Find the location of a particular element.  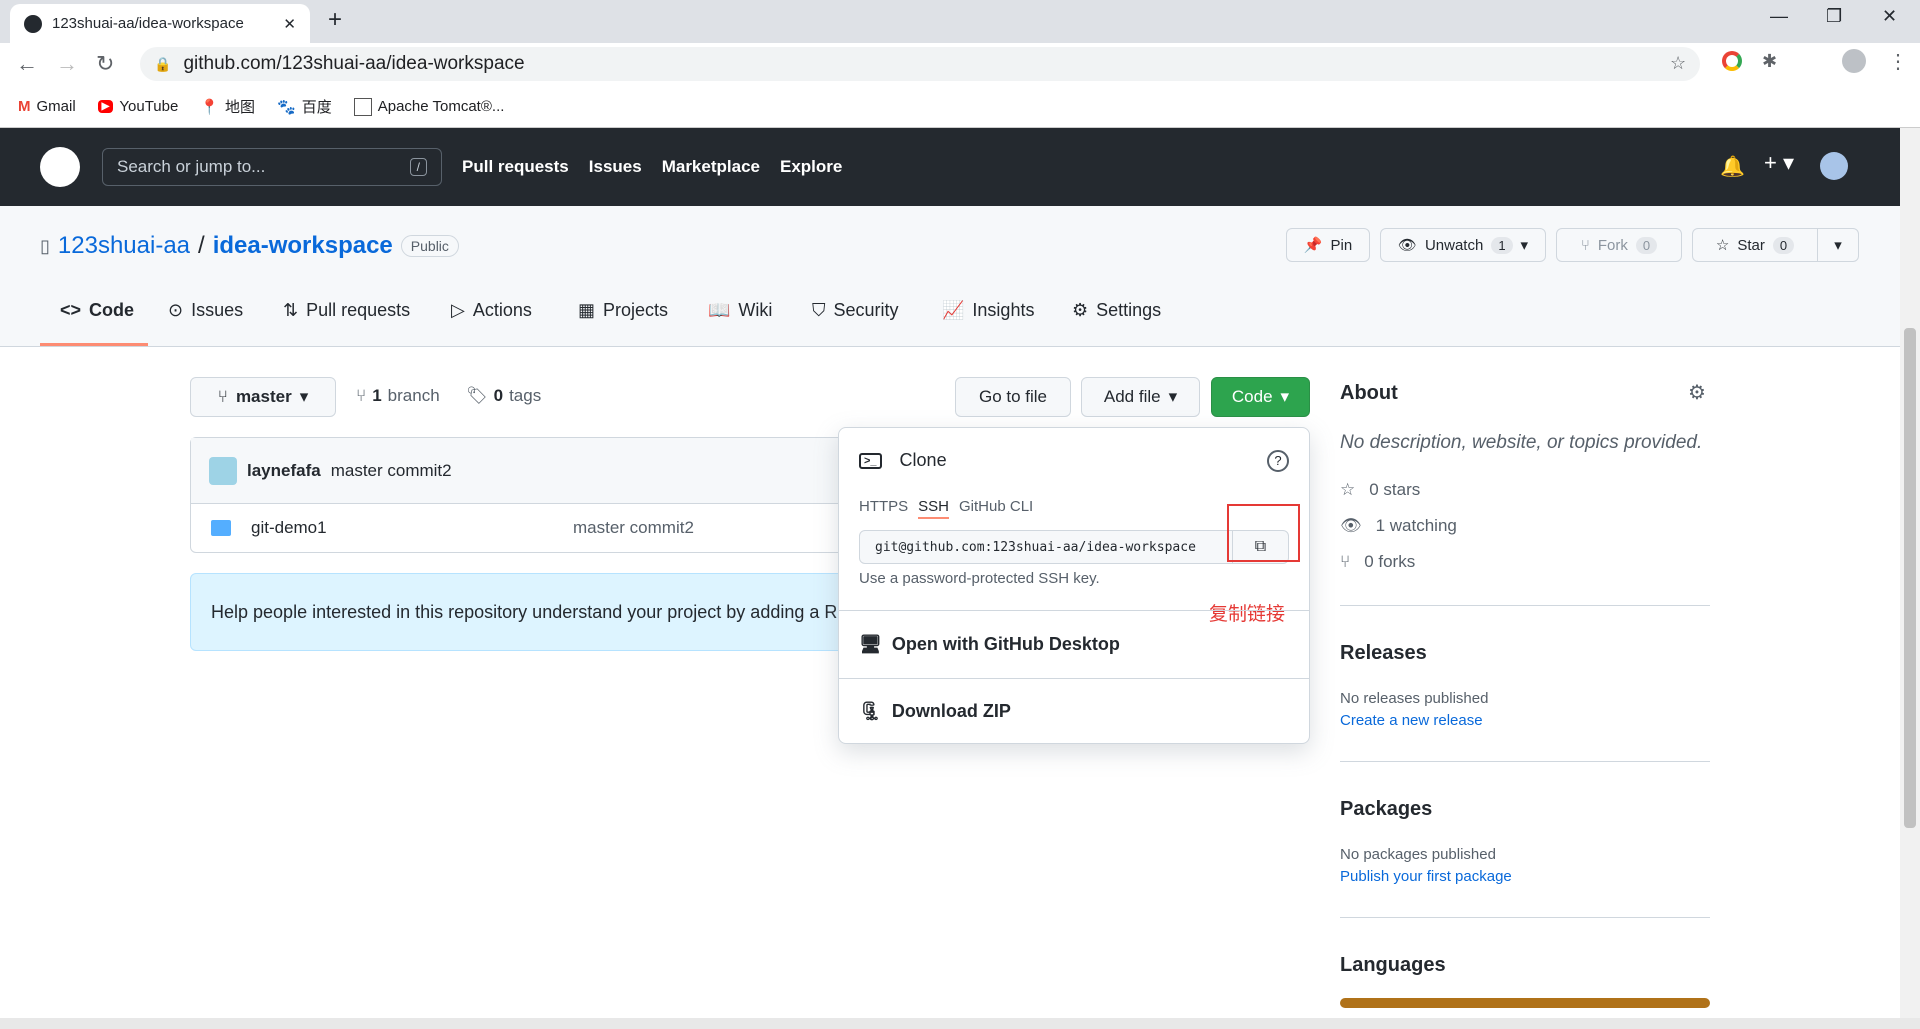

repo-name-link: idea-workspace is located at coordinates (303, 246).